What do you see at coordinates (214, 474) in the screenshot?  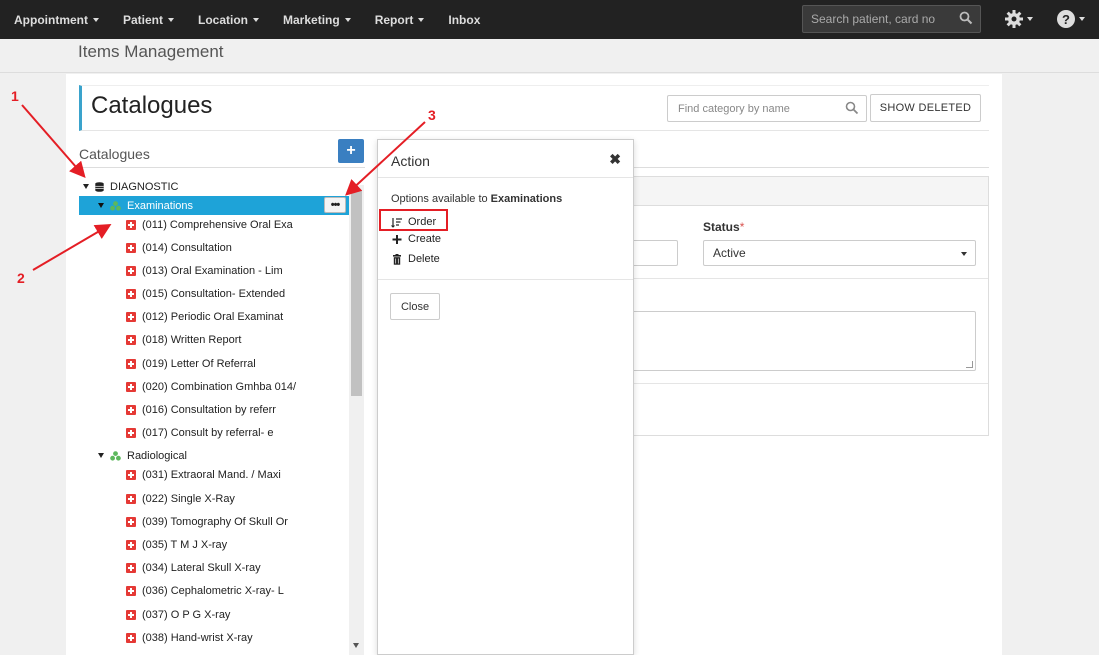 I see `tree-item: (031) Extraoral Mand. / Maxi` at bounding box center [214, 474].